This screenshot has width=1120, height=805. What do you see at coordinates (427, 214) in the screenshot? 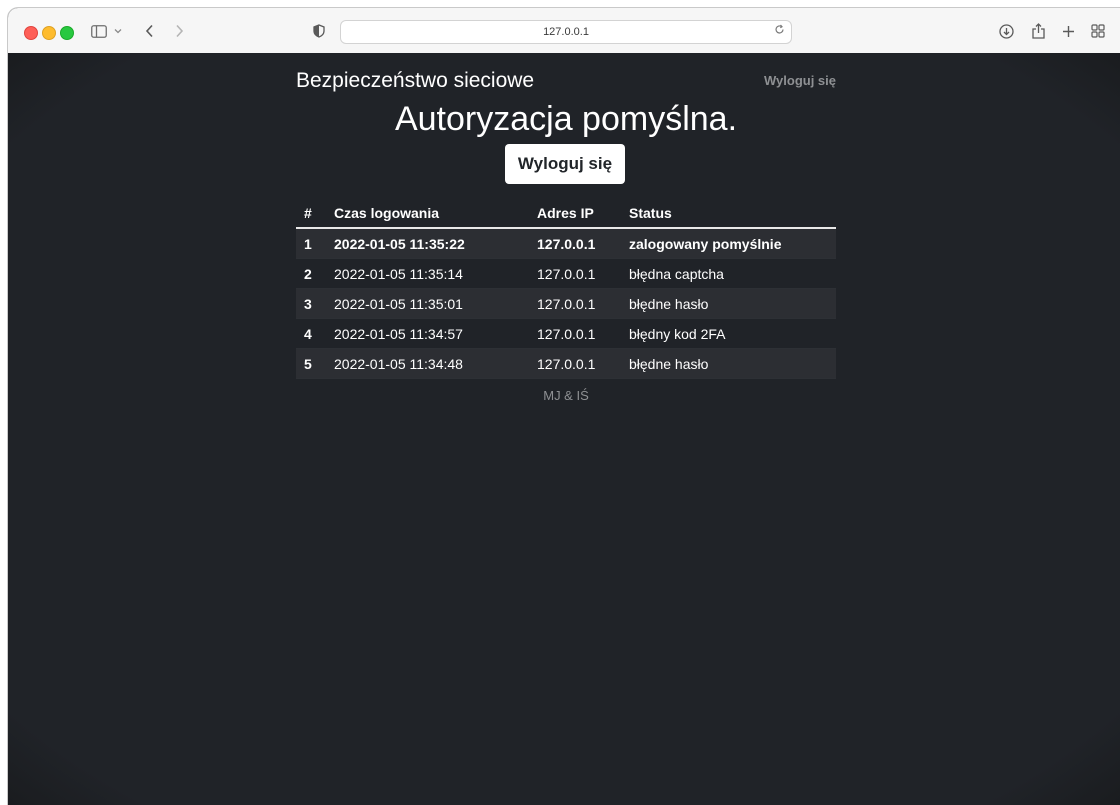
I see `column-header-login-time: Czas logowania` at bounding box center [427, 214].